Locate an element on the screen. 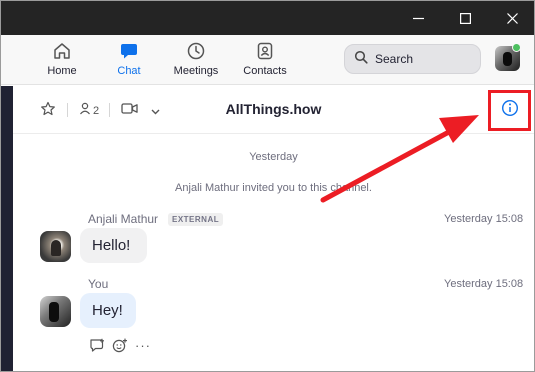  minimize-icon is located at coordinates (418, 18).